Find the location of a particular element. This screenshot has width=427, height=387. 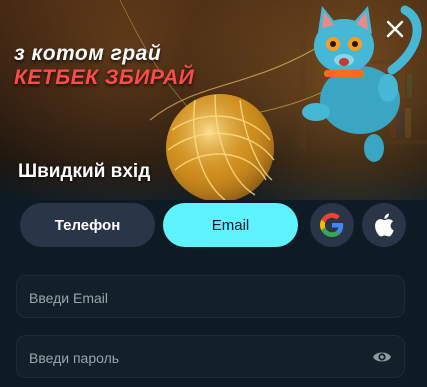

close-button is located at coordinates (395, 29).